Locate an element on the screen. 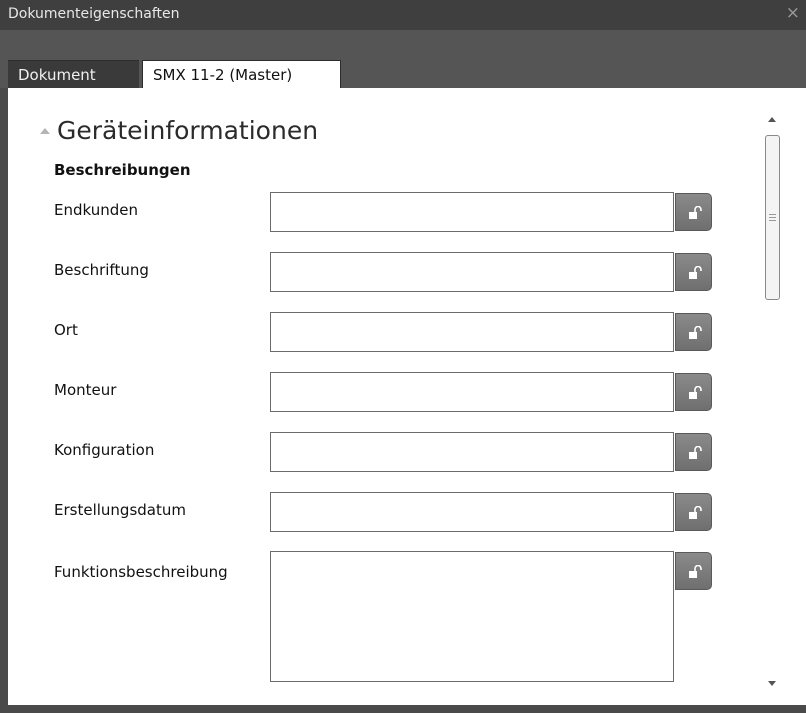  lock-button-monteur is located at coordinates (693, 392).